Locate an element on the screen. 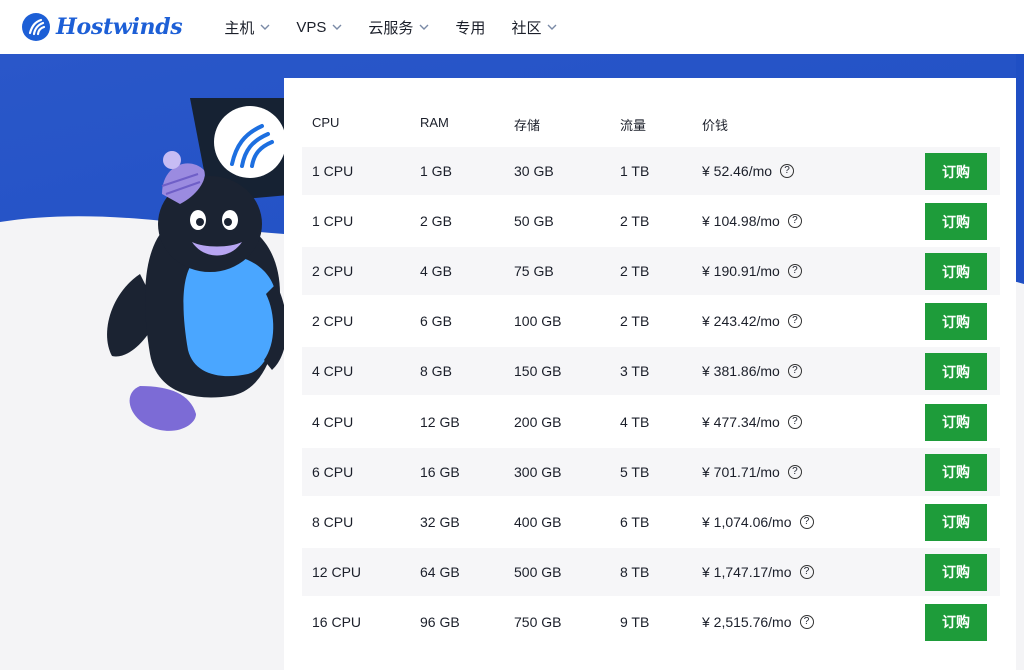  price-text: ¥ 381.86/mo is located at coordinates (741, 371).